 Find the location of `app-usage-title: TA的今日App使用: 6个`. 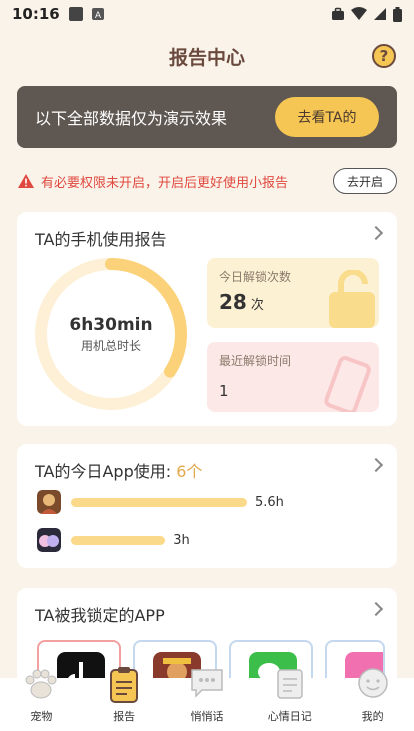

app-usage-title: TA的今日App使用: 6个 is located at coordinates (118, 470).